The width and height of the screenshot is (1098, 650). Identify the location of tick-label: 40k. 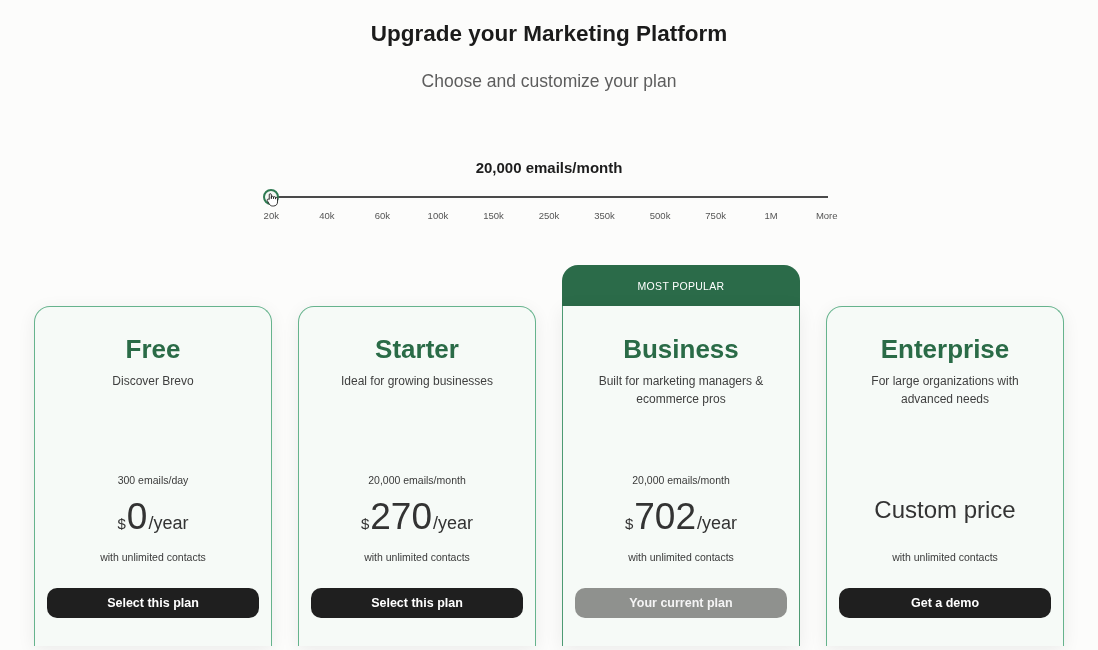
(327, 216).